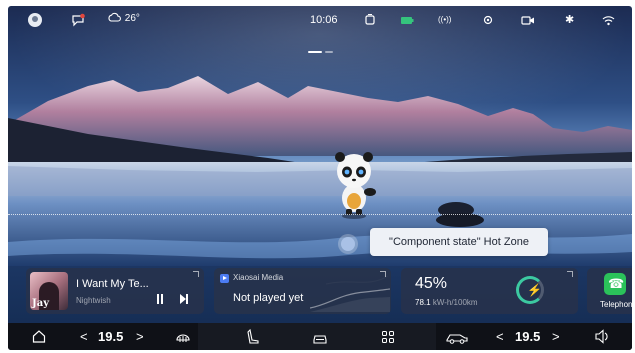 The width and height of the screenshot is (635, 353). I want to click on energy-consumption: 78.1 kW-h/100km, so click(446, 302).